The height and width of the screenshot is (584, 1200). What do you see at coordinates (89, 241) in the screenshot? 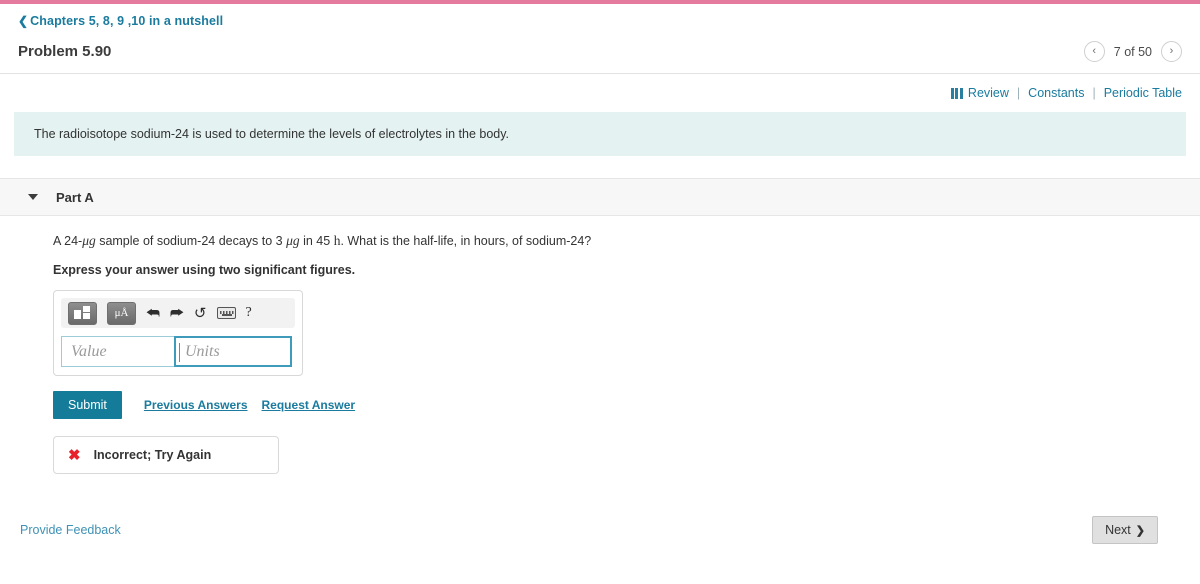
I see `question-unit-1: μg` at bounding box center [89, 241].